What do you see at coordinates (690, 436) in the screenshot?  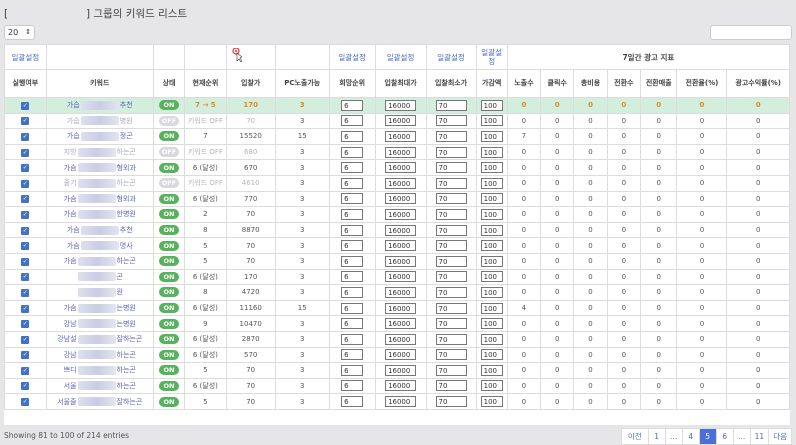 I see `page-button: 4` at bounding box center [690, 436].